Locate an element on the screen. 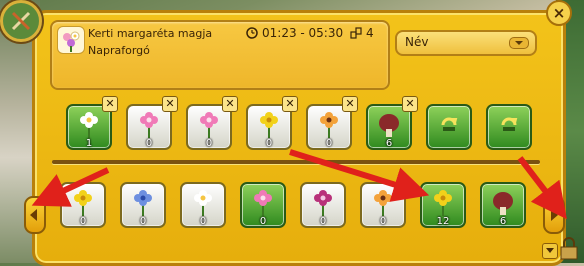 Image resolution: width=584 pixels, height=266 pixels. flower-thumbnail is located at coordinates (71, 40).